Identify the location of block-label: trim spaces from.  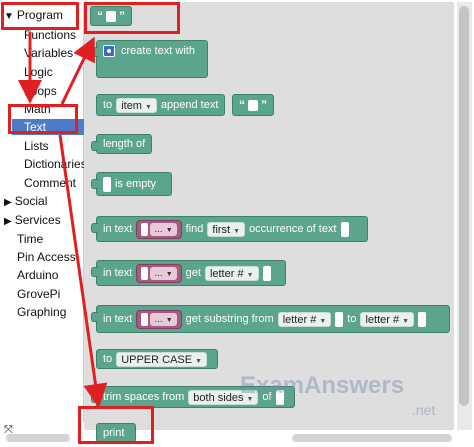
(144, 397).